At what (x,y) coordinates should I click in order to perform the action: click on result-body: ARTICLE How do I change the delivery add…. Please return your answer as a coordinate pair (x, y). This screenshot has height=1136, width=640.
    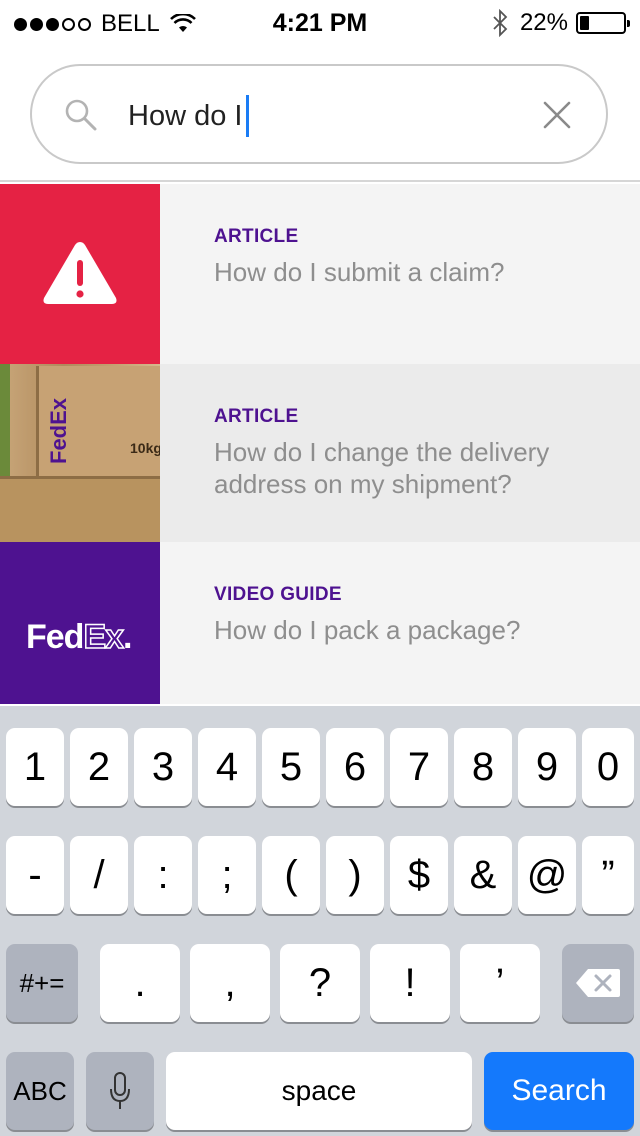
    Looking at the image, I should click on (387, 453).